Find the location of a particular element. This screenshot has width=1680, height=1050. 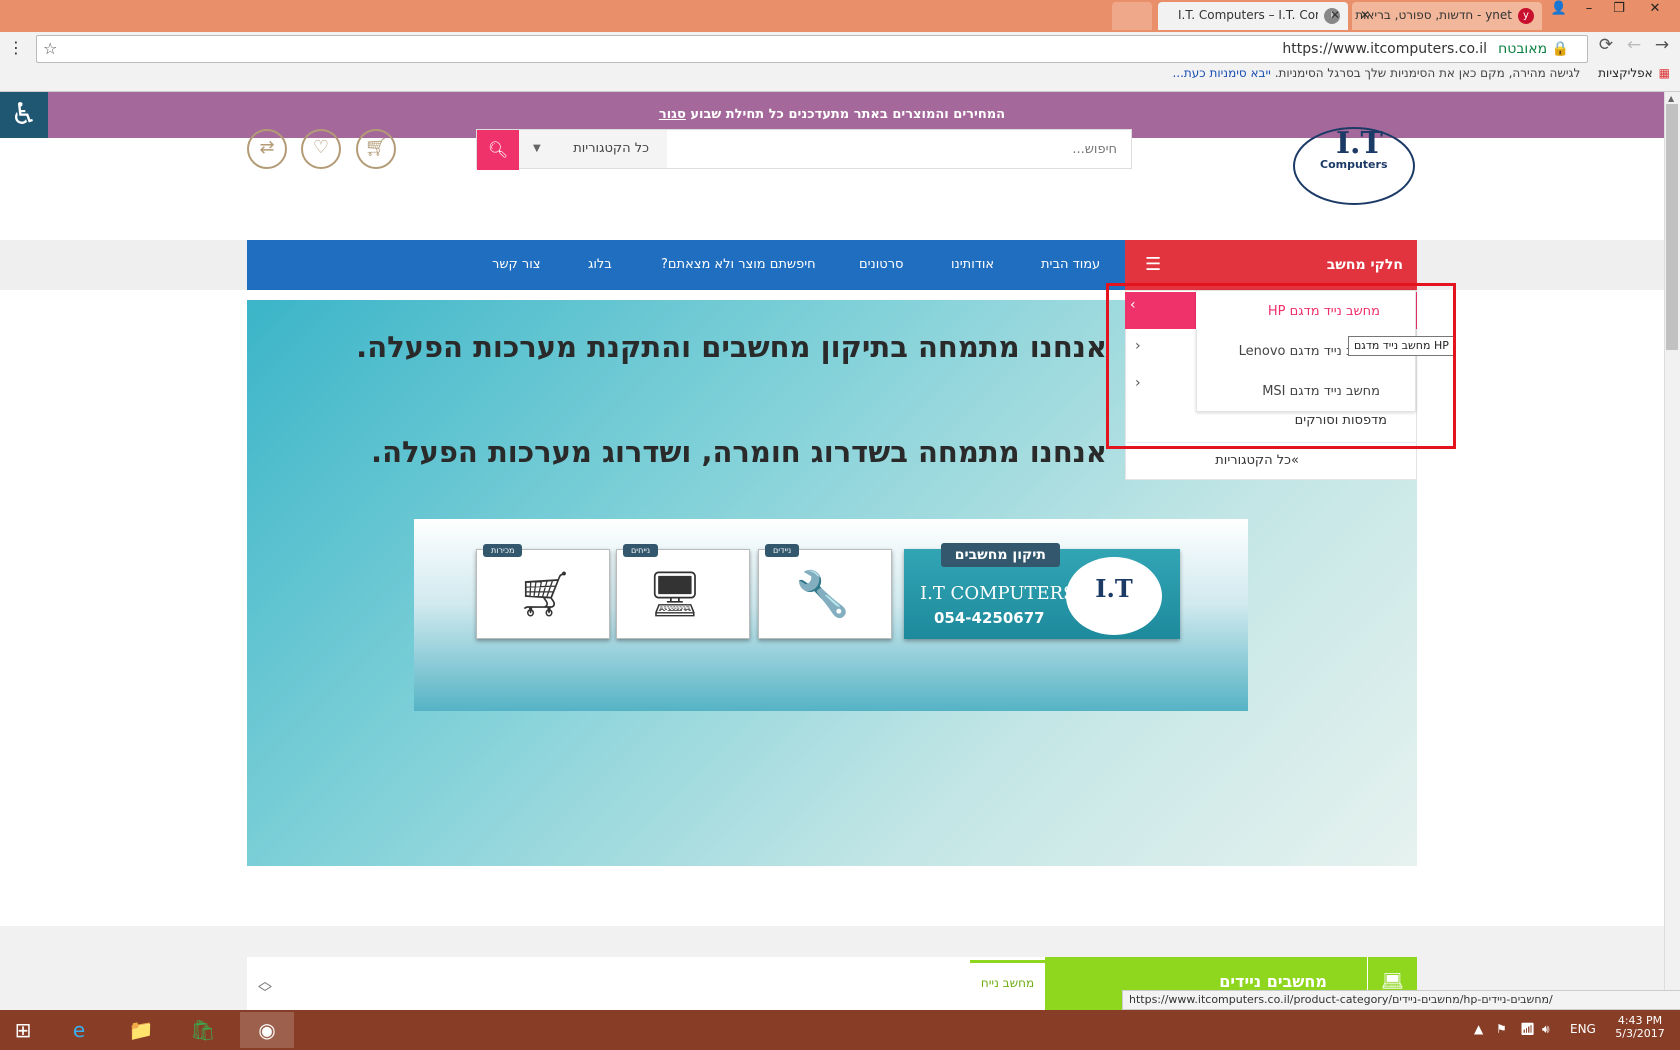

caret-down-icon: ▼ is located at coordinates (537, 148).